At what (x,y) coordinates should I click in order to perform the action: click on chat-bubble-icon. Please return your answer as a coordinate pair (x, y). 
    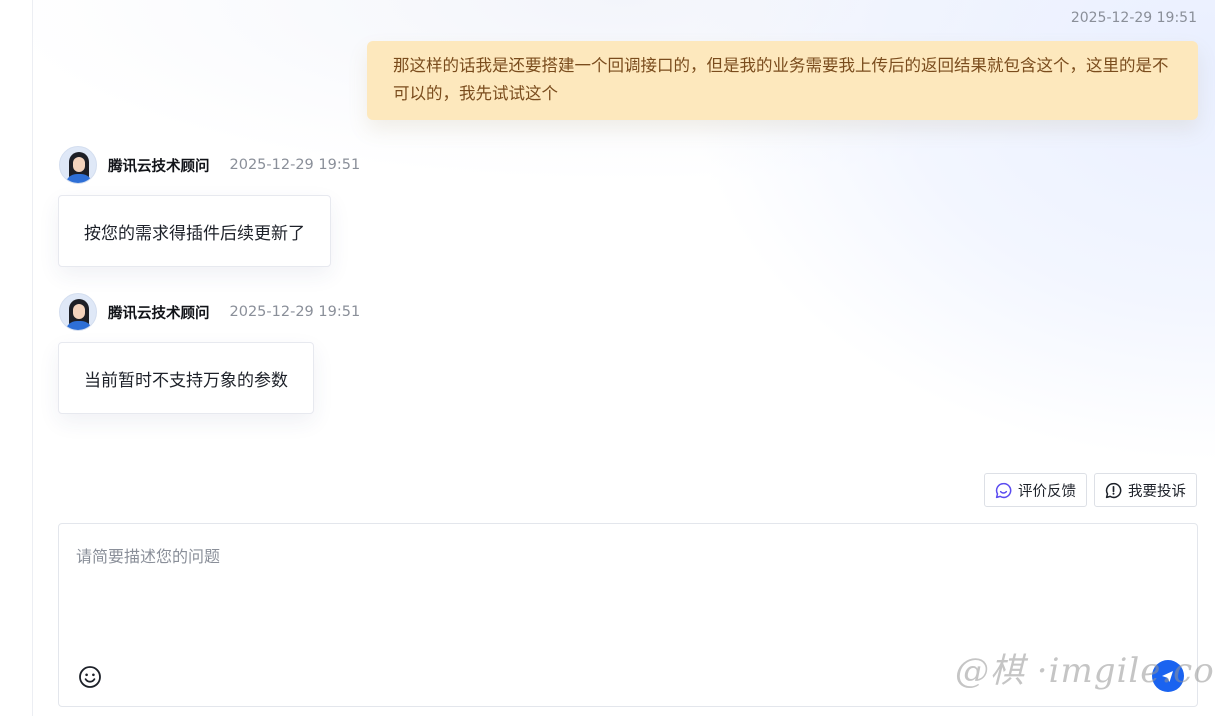
    Looking at the image, I should click on (1003, 490).